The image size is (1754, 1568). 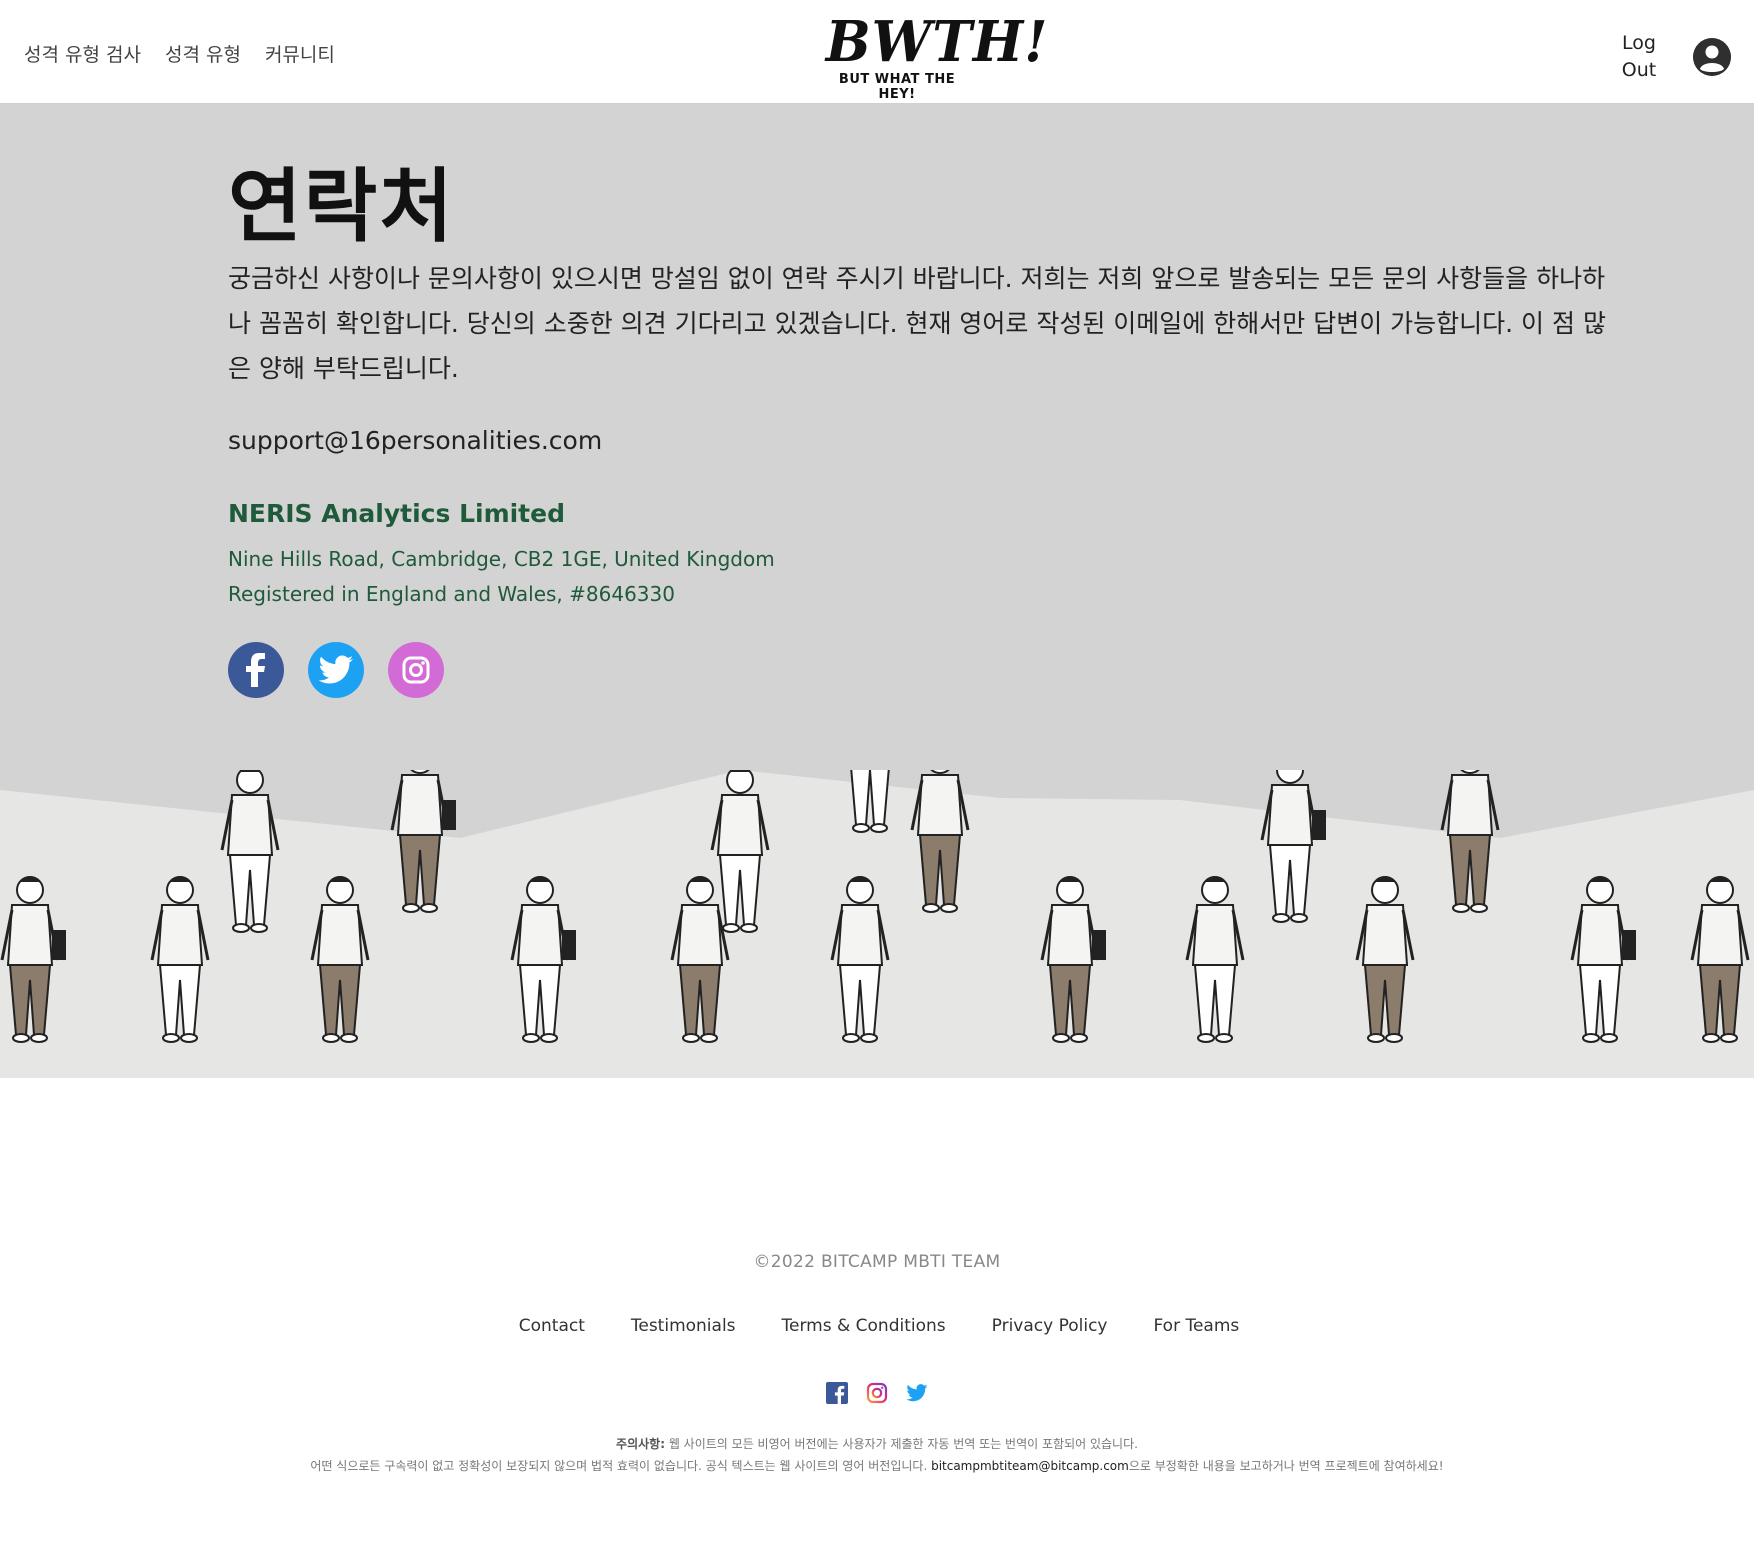 What do you see at coordinates (1030, 1466) in the screenshot?
I see `disclaimer-email-link: bitcampmbtiteam@bitcamp.com` at bounding box center [1030, 1466].